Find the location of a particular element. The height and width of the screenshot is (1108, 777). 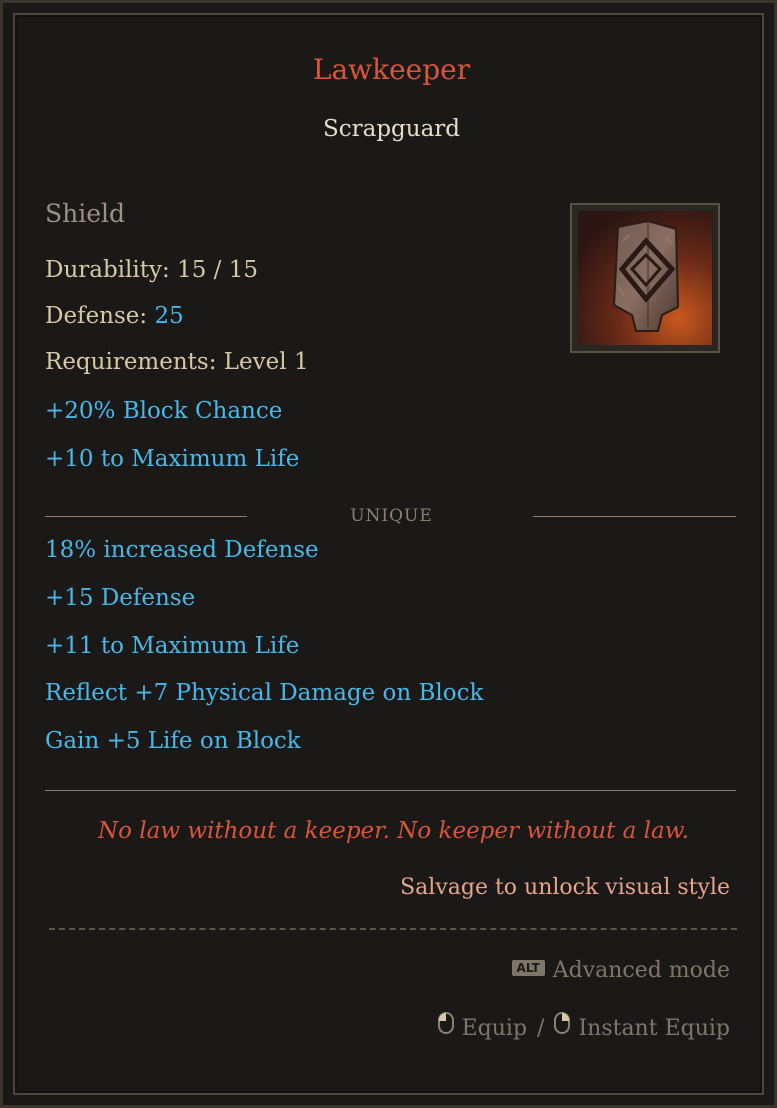

item-name: Lawkeeper is located at coordinates (391, 69).